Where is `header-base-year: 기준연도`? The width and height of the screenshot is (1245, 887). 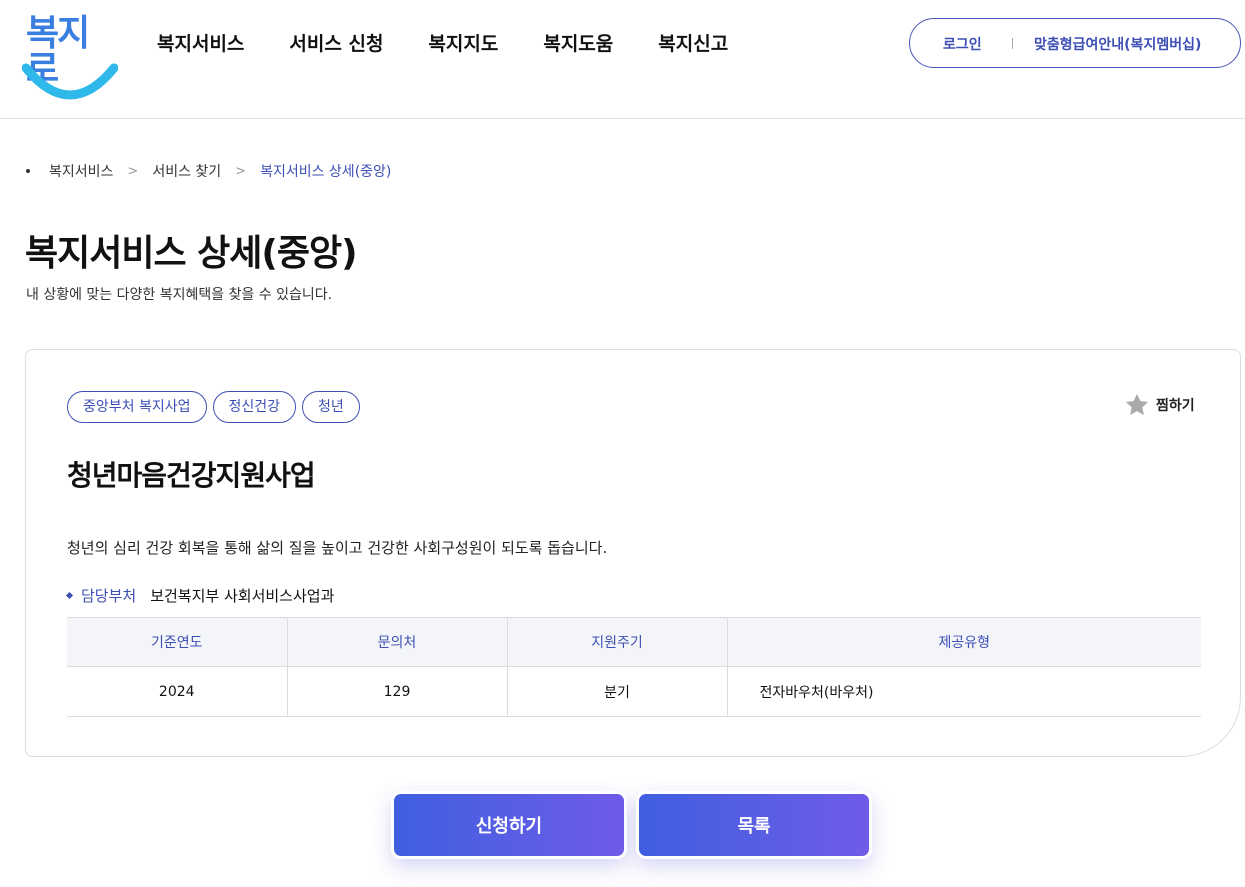 header-base-year: 기준연도 is located at coordinates (177, 642).